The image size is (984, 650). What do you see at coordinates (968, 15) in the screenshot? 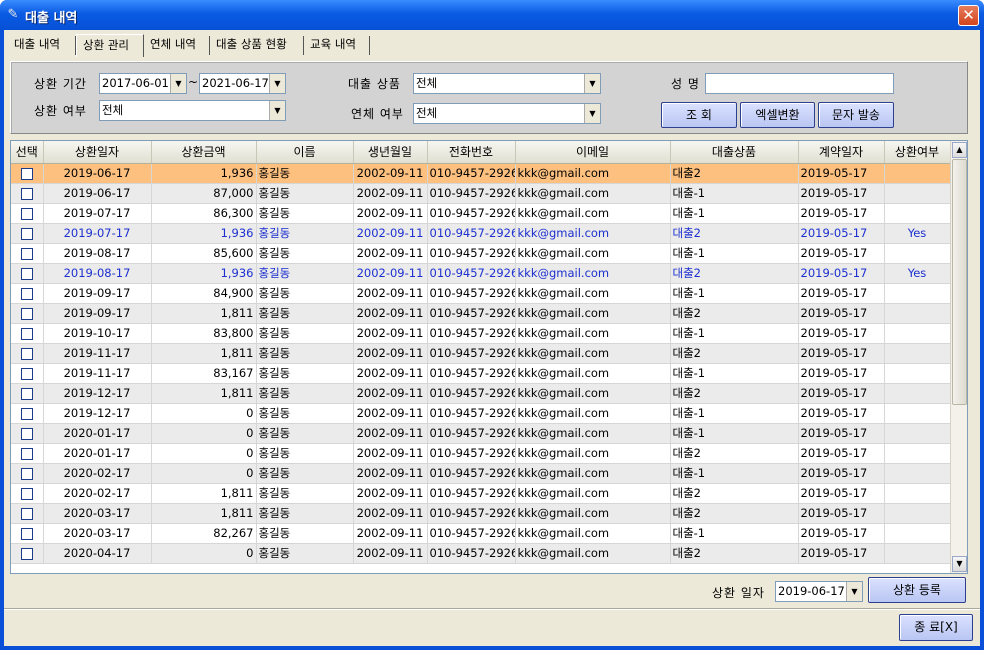
I see `close-window-button: ✕` at bounding box center [968, 15].